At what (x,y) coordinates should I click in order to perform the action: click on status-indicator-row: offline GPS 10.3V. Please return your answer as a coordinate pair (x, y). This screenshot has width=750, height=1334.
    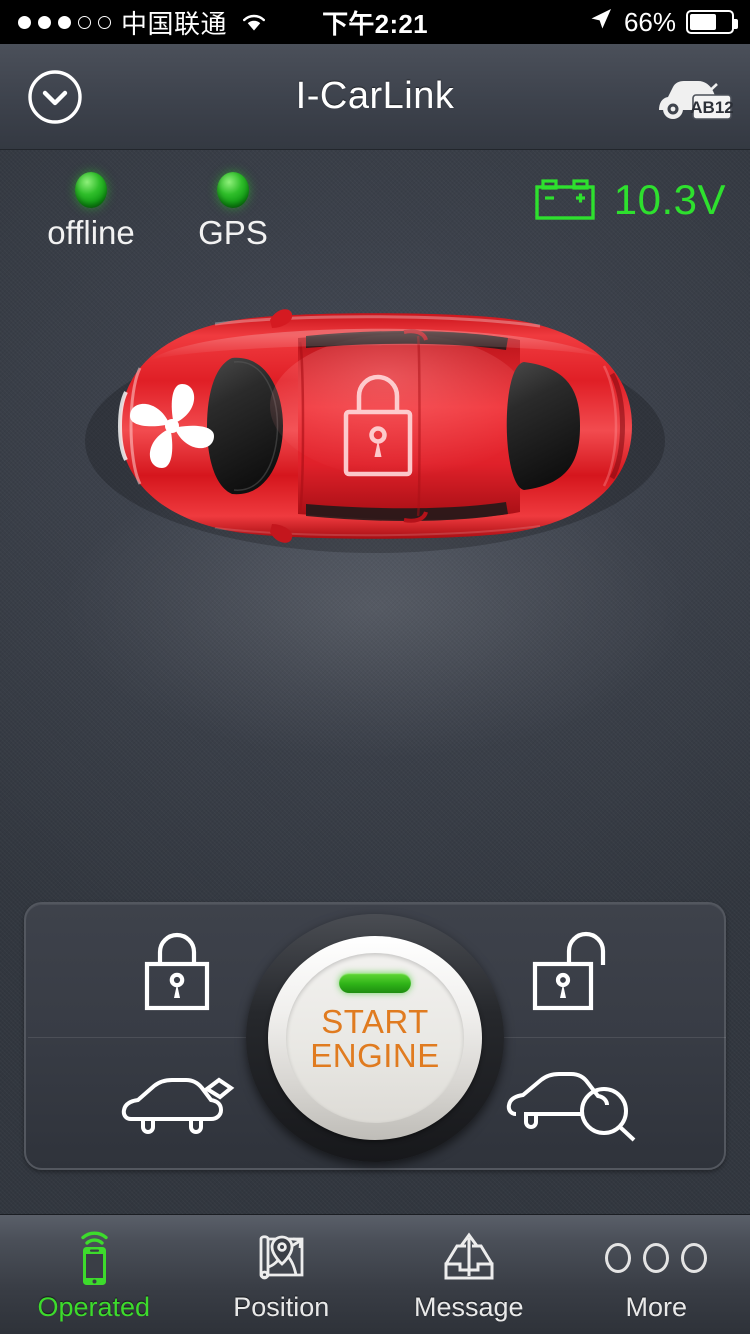
    Looking at the image, I should click on (375, 227).